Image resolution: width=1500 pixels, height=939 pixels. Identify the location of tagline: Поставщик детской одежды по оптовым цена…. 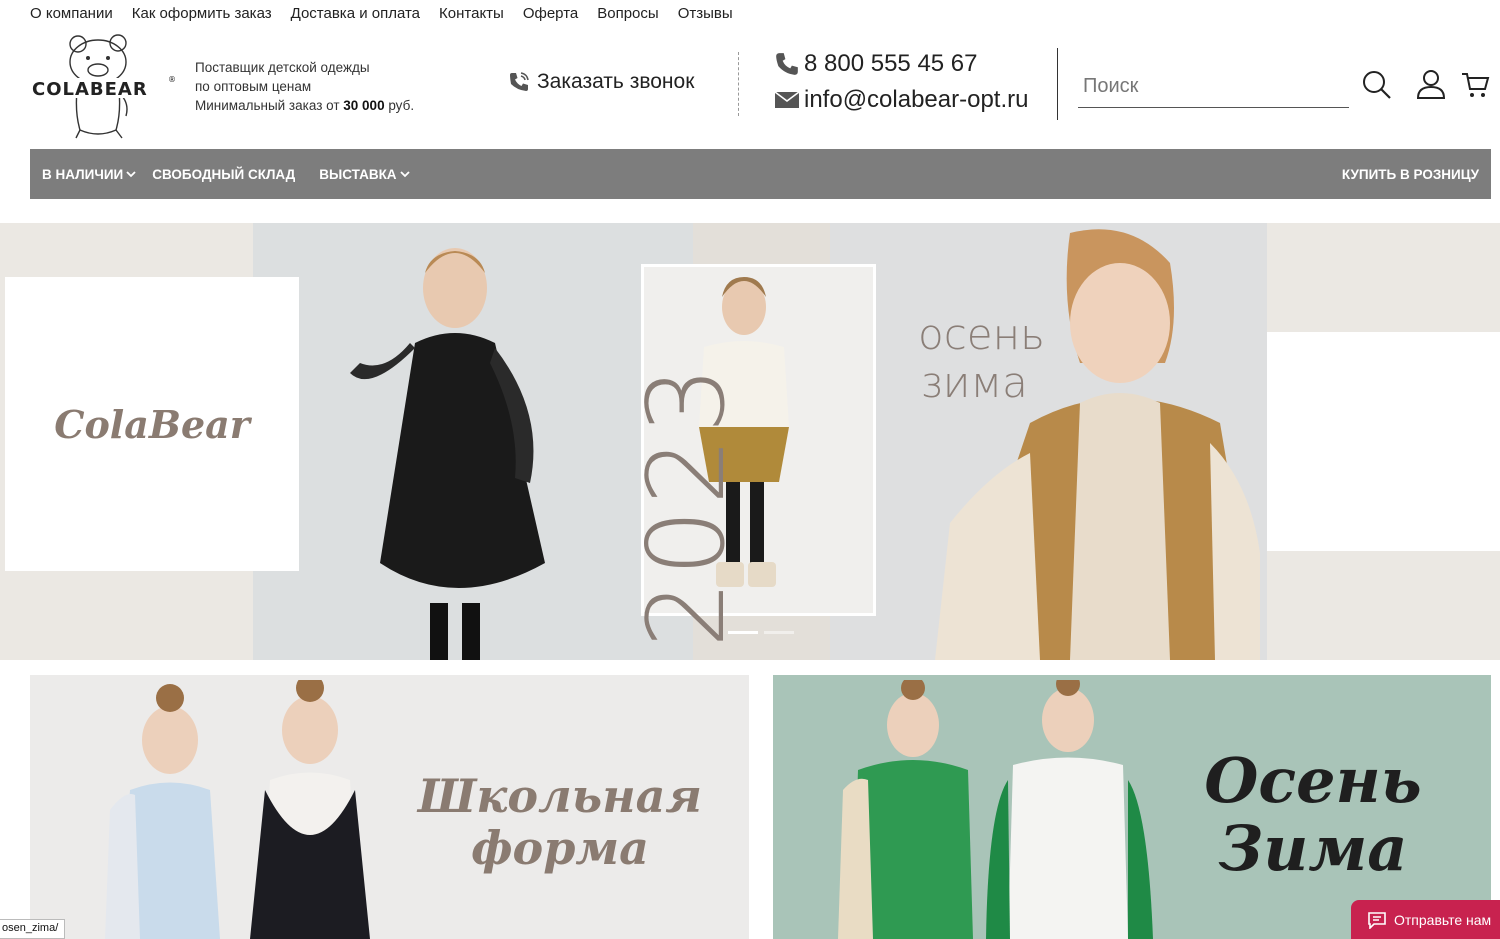
(304, 86).